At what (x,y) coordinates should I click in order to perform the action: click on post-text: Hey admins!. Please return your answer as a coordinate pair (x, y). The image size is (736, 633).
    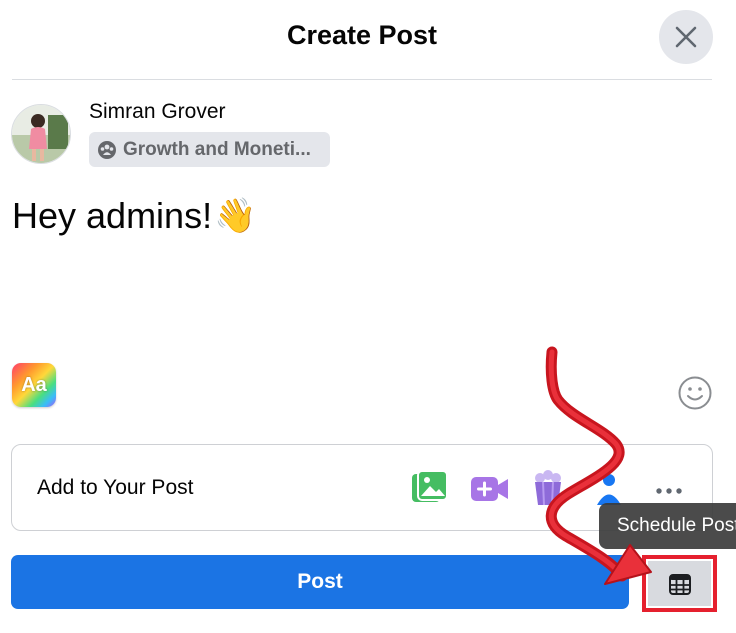
    Looking at the image, I should click on (112, 215).